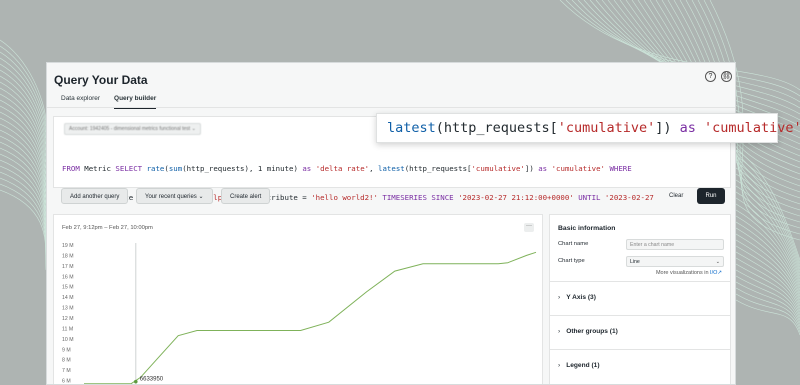 This screenshot has width=800, height=385. I want to click on y-axis-section: › Y Axis (3), so click(640, 298).